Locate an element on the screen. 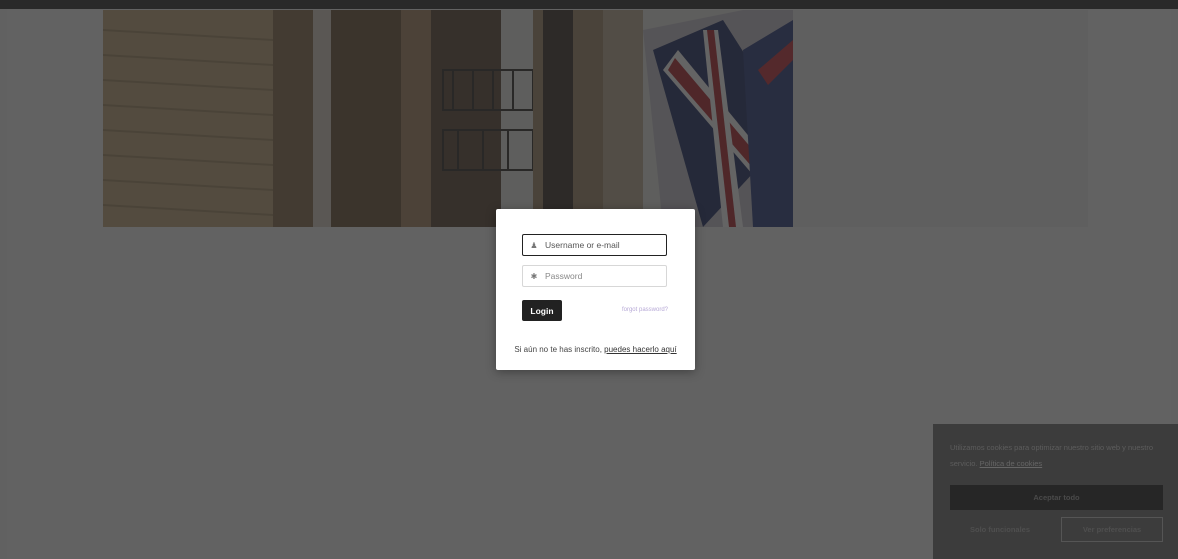 The height and width of the screenshot is (559, 1178). asterisk-icon: ✱ is located at coordinates (534, 276).